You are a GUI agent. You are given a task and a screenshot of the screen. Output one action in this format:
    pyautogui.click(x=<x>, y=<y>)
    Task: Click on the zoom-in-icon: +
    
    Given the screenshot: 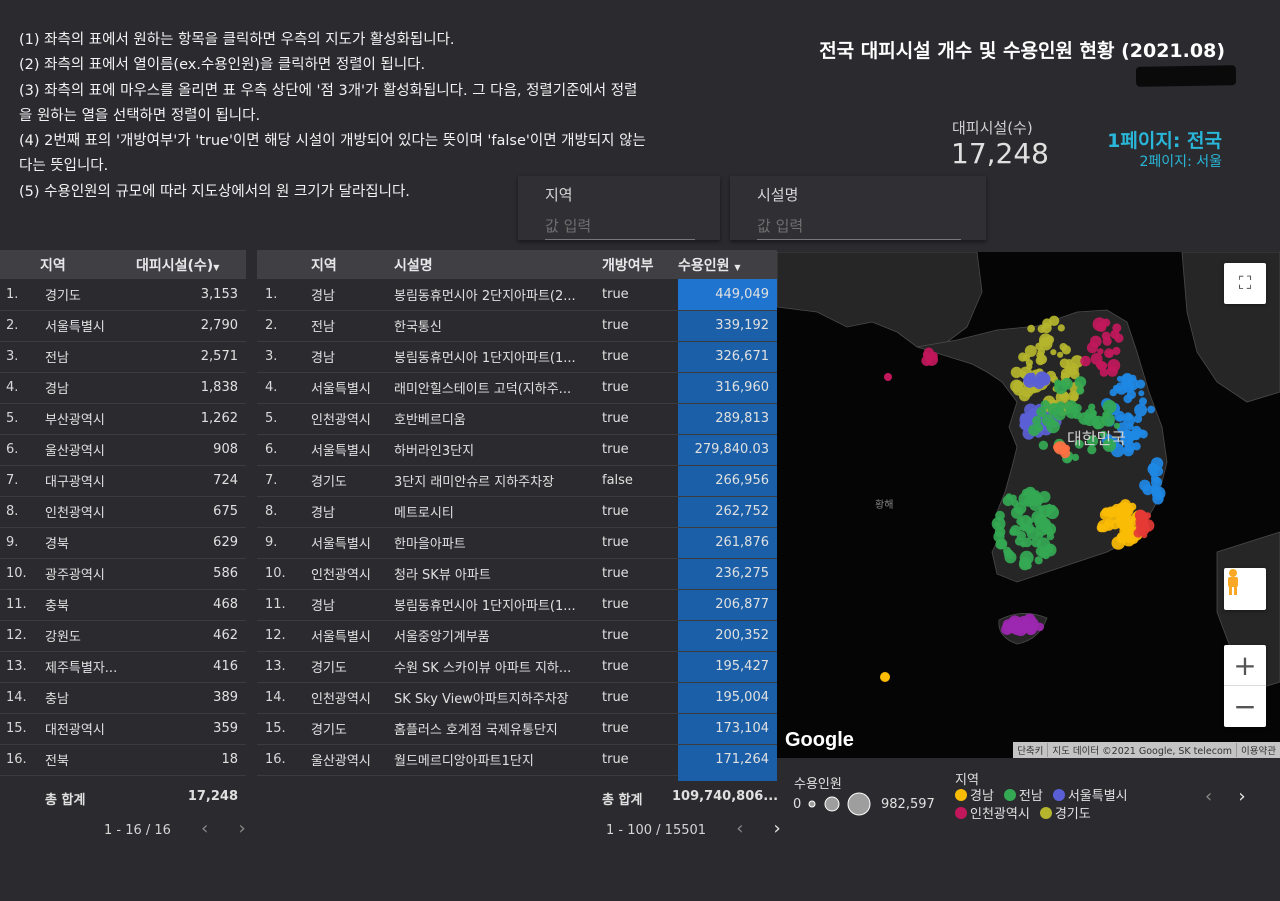 What is the action you would take?
    pyautogui.click(x=1245, y=666)
    